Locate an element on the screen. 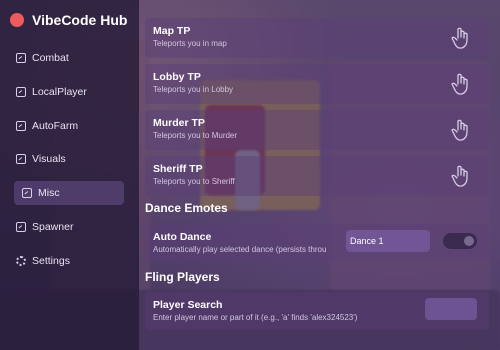 The height and width of the screenshot is (350, 500). card-title: Auto Dance is located at coordinates (182, 237).